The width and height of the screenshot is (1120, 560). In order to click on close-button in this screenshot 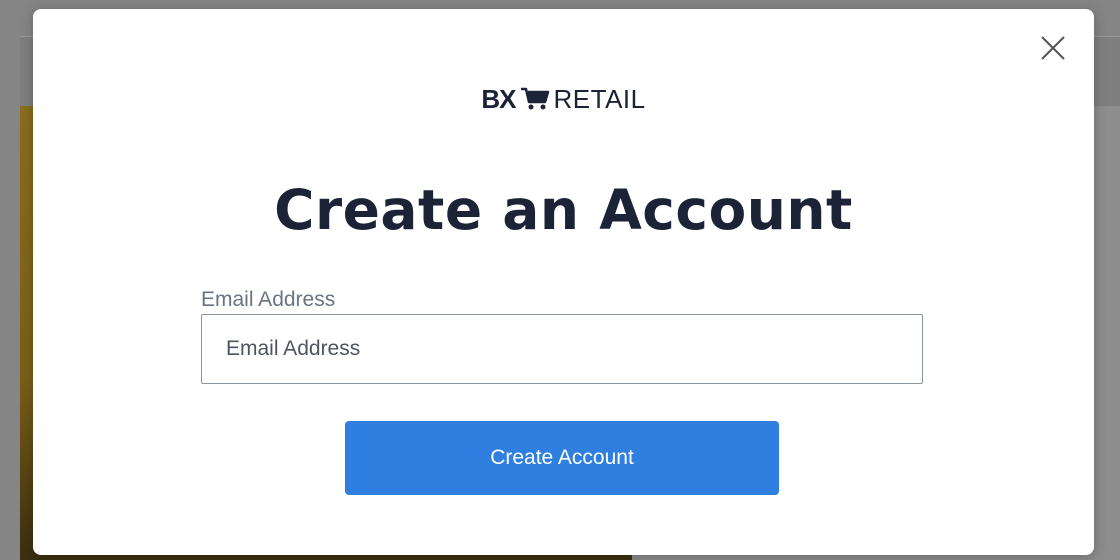, I will do `click(1053, 48)`.